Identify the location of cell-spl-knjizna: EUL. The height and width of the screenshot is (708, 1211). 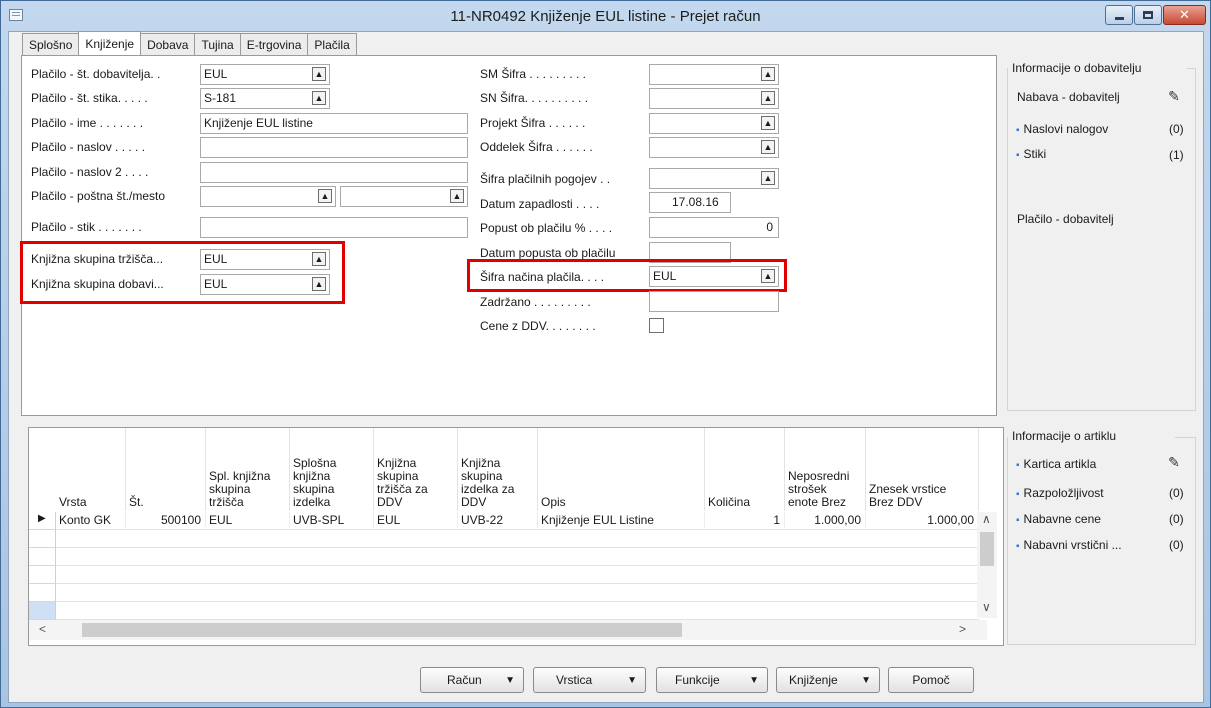
(248, 521).